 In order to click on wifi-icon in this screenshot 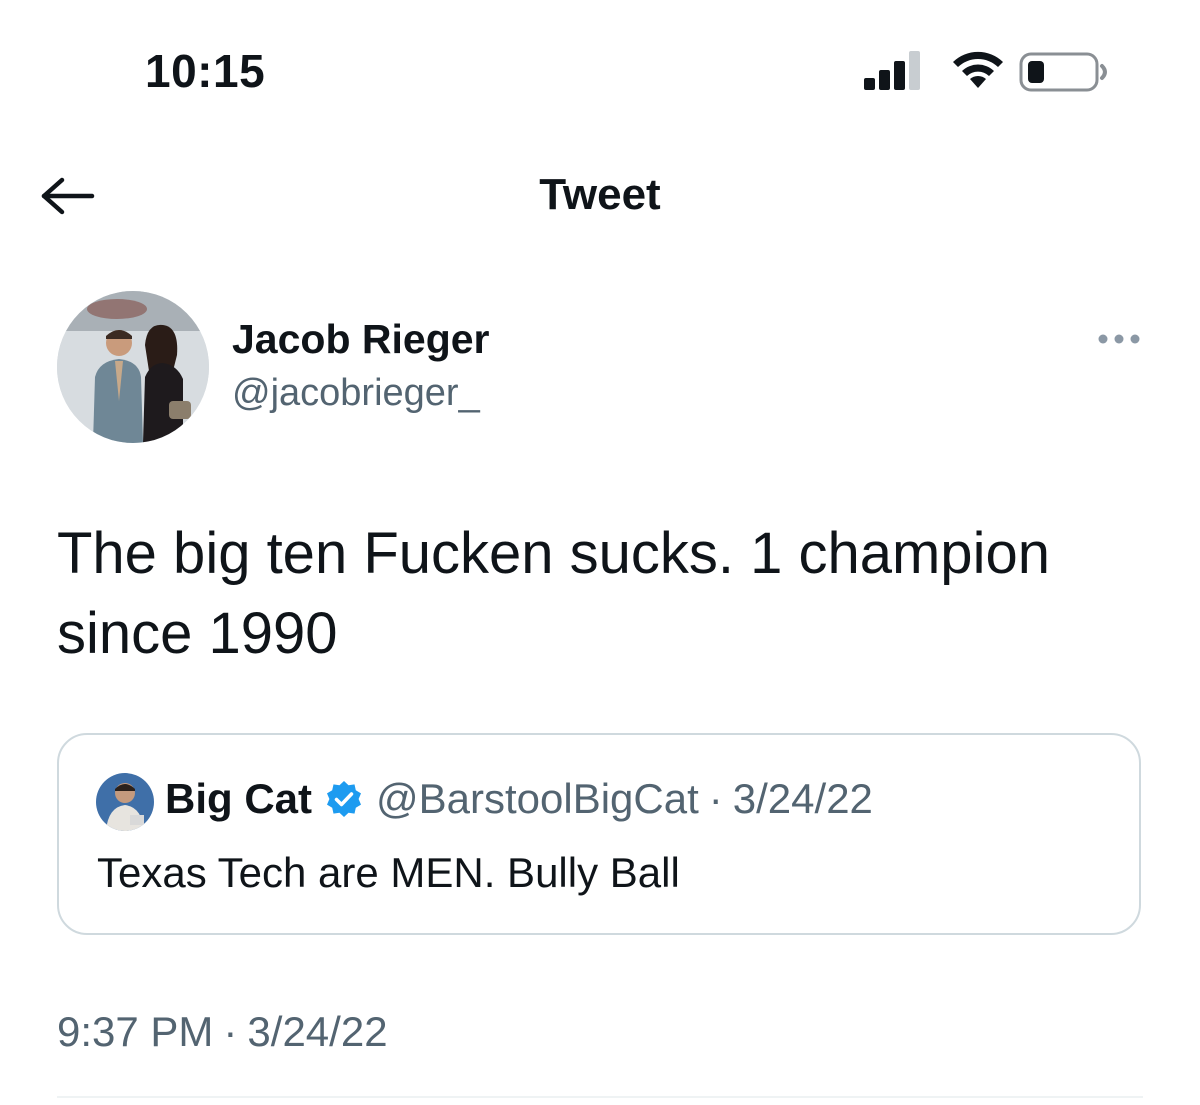, I will do `click(978, 69)`.